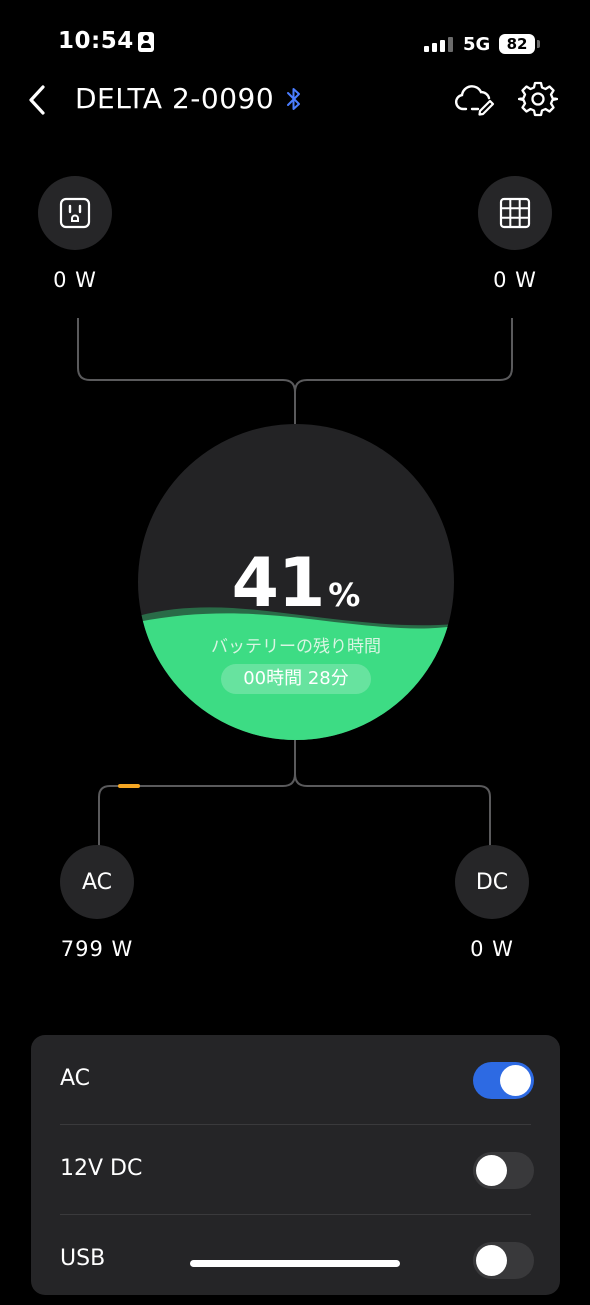  What do you see at coordinates (97, 949) in the screenshot?
I see `ac-output-watts: 799 W` at bounding box center [97, 949].